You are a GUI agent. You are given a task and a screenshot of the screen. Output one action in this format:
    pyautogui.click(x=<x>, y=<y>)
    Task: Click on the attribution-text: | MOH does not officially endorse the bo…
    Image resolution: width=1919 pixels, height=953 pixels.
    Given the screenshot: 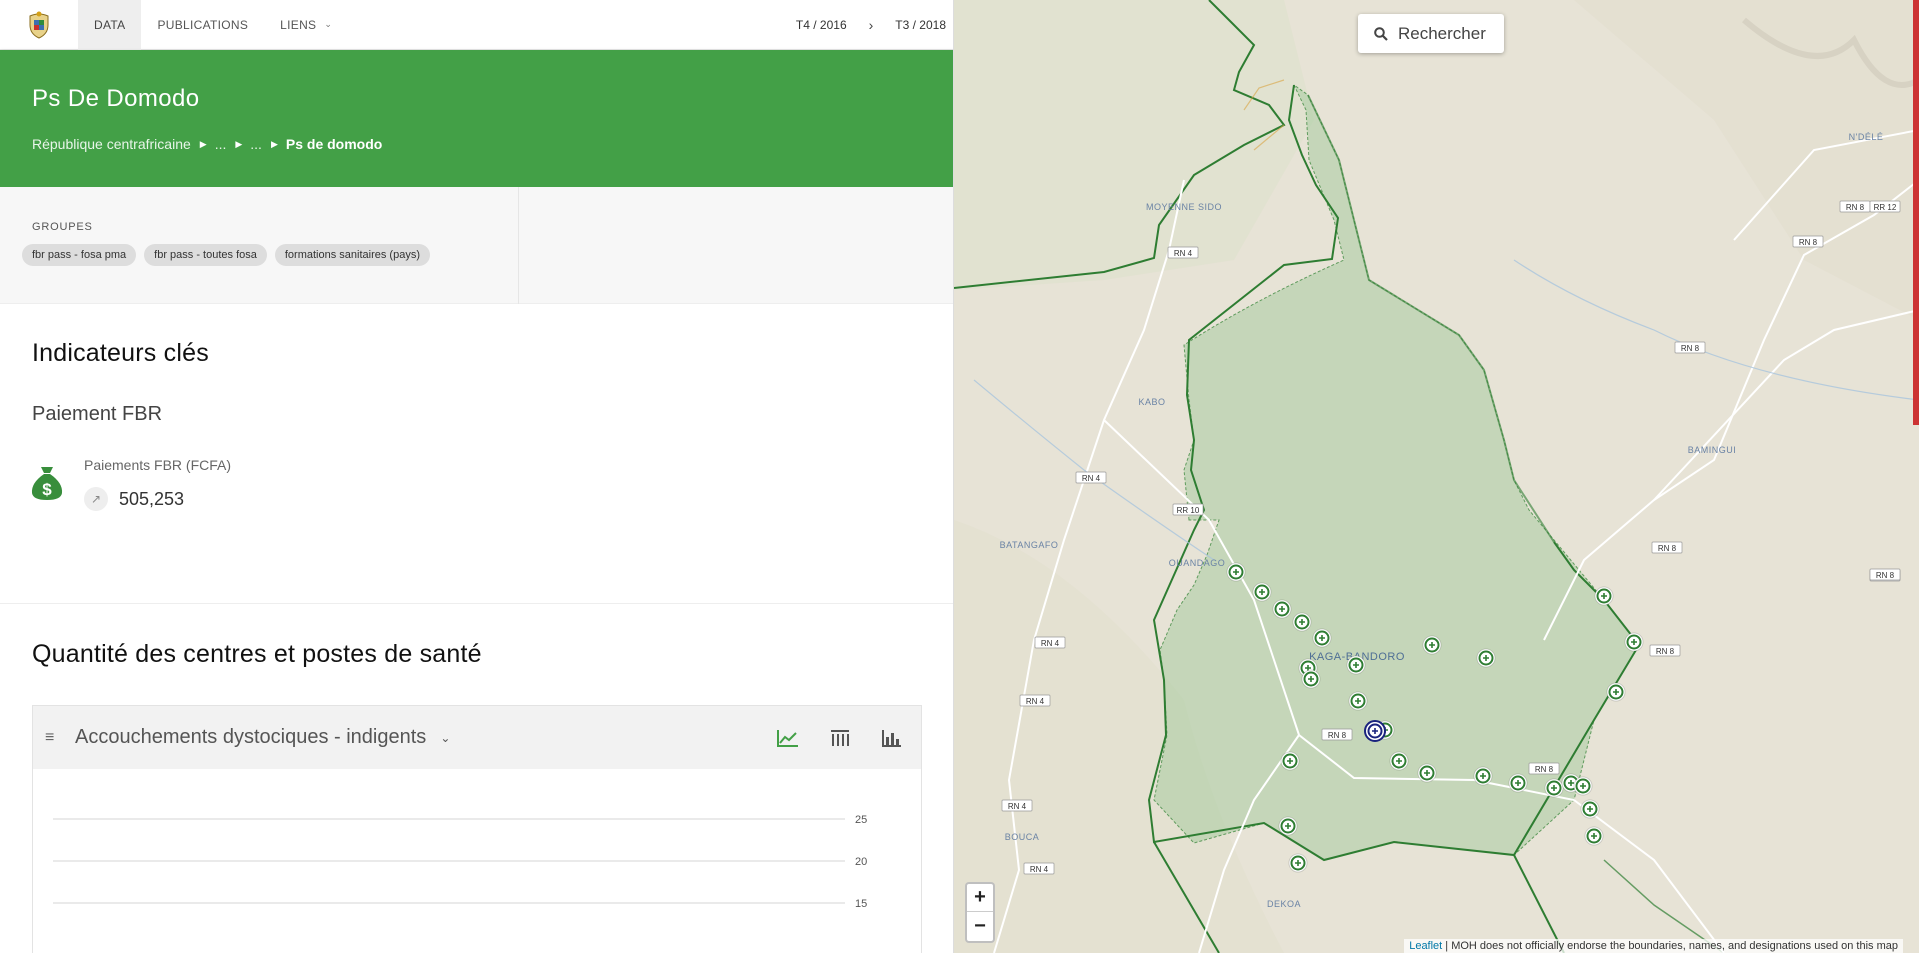 What is the action you would take?
    pyautogui.click(x=1670, y=946)
    